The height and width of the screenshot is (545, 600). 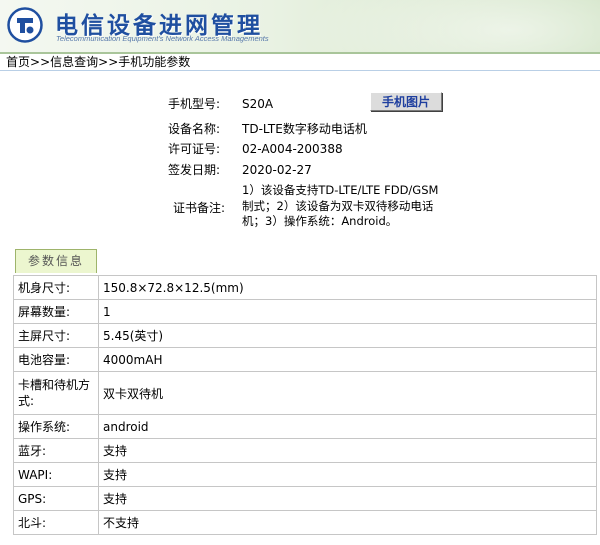 I want to click on tab-params-info: 参数信息, so click(x=56, y=261).